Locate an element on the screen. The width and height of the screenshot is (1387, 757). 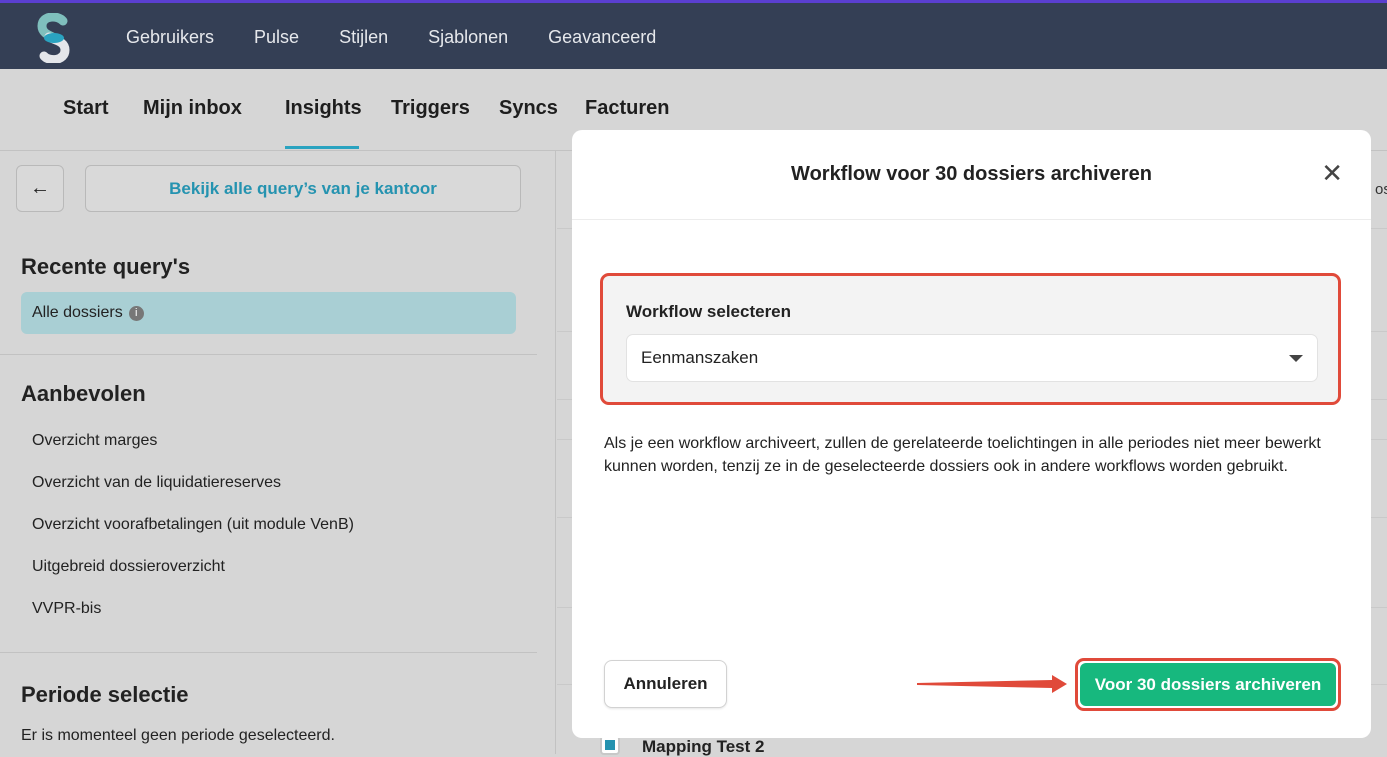
nav-sjablonen: Sjablonen is located at coordinates (468, 37).